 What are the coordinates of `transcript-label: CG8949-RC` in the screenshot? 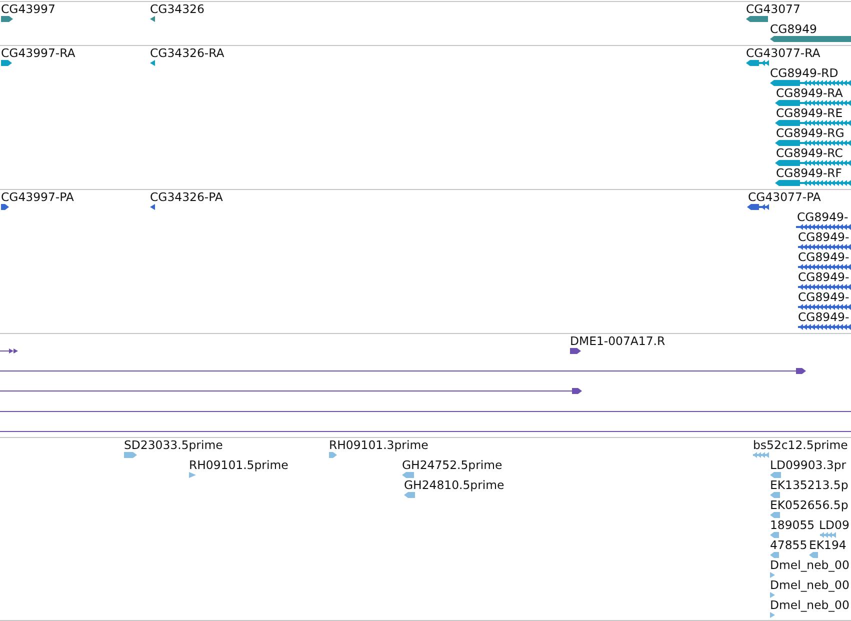 It's located at (809, 153).